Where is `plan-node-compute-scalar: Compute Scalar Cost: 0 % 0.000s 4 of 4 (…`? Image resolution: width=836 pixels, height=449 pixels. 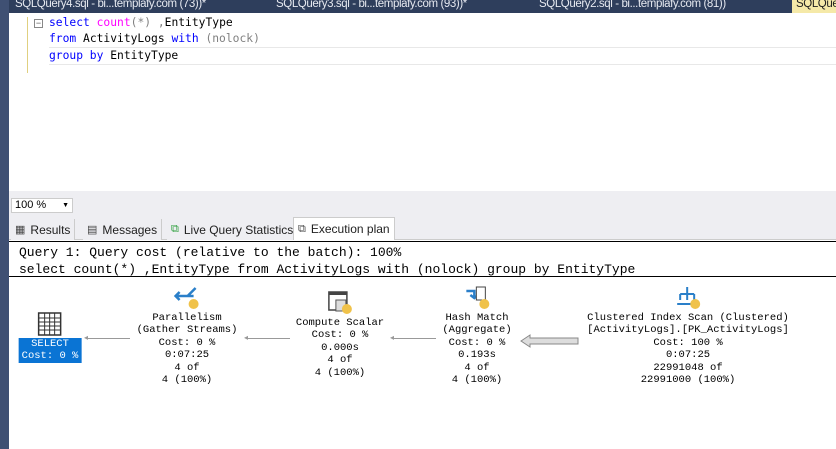 plan-node-compute-scalar: Compute Scalar Cost: 0 % 0.000s 4 of 4 (… is located at coordinates (340, 335).